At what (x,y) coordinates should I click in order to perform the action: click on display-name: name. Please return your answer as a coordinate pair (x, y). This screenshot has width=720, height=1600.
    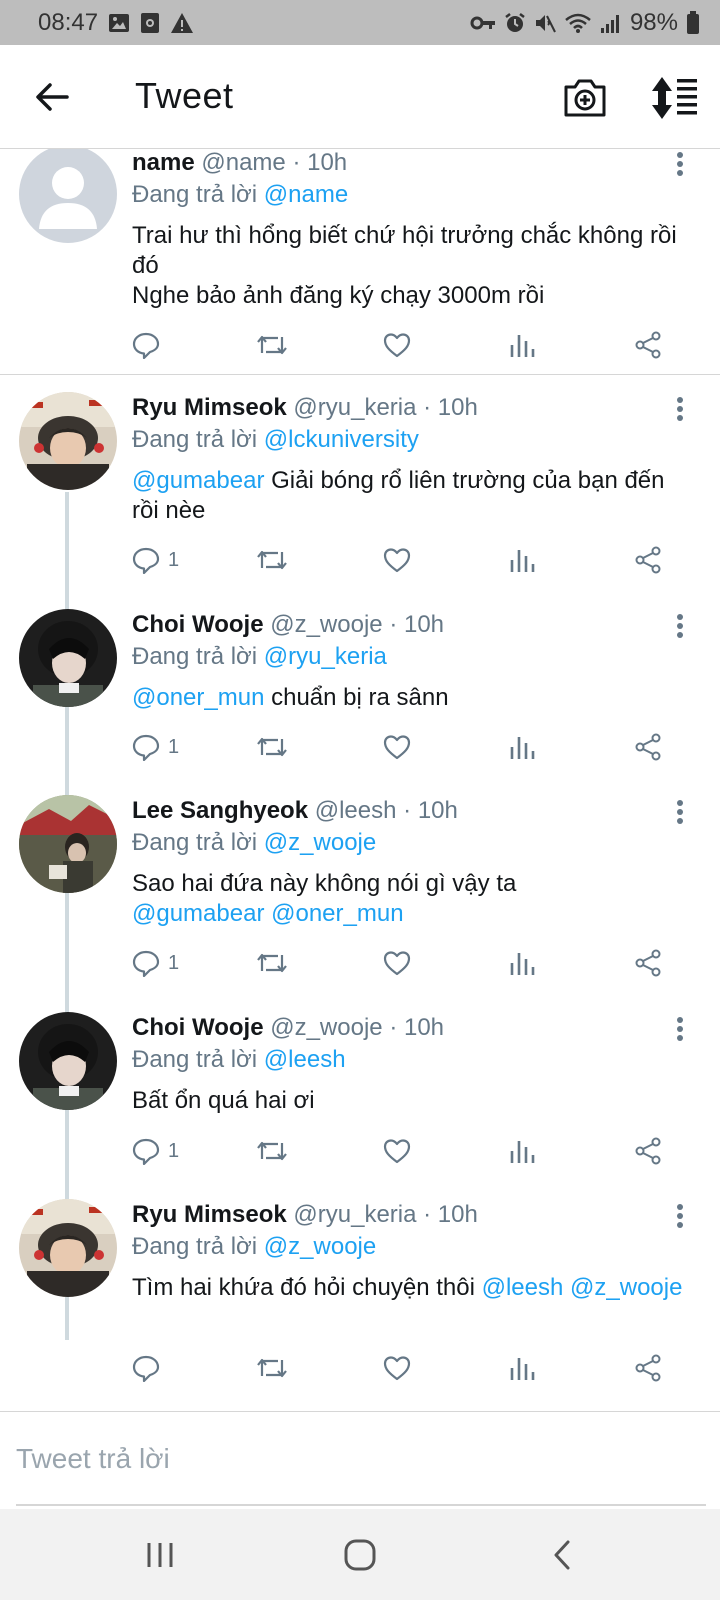
    Looking at the image, I should click on (163, 162).